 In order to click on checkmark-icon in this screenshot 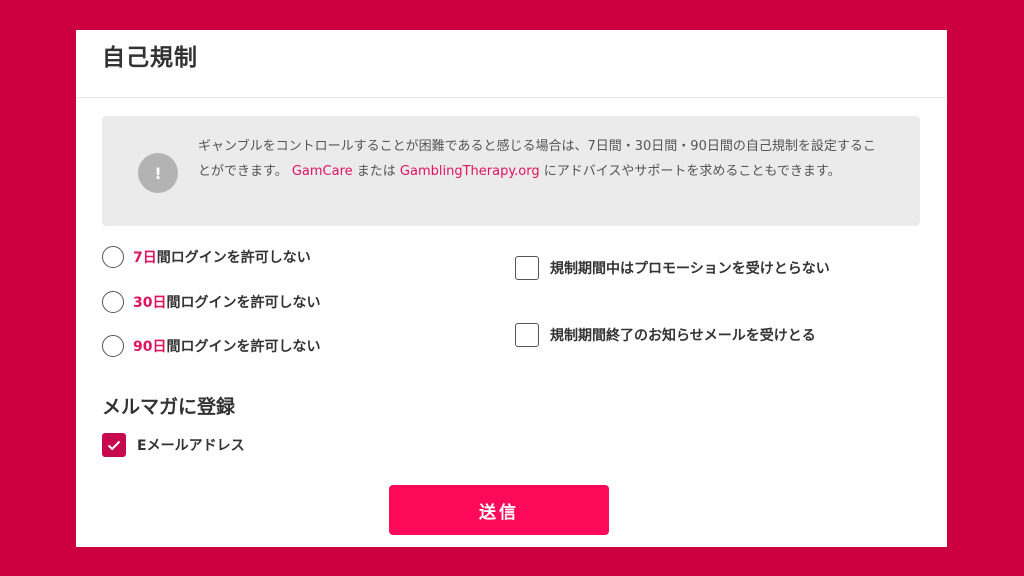, I will do `click(114, 445)`.